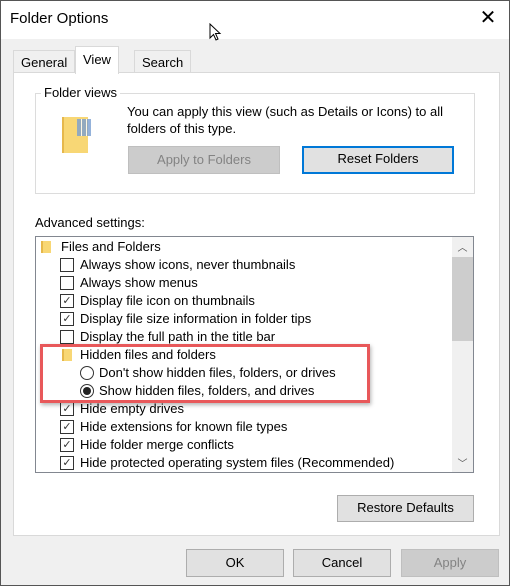 Image resolution: width=510 pixels, height=586 pixels. What do you see at coordinates (215, 32) in the screenshot?
I see `mouse-cursor-icon` at bounding box center [215, 32].